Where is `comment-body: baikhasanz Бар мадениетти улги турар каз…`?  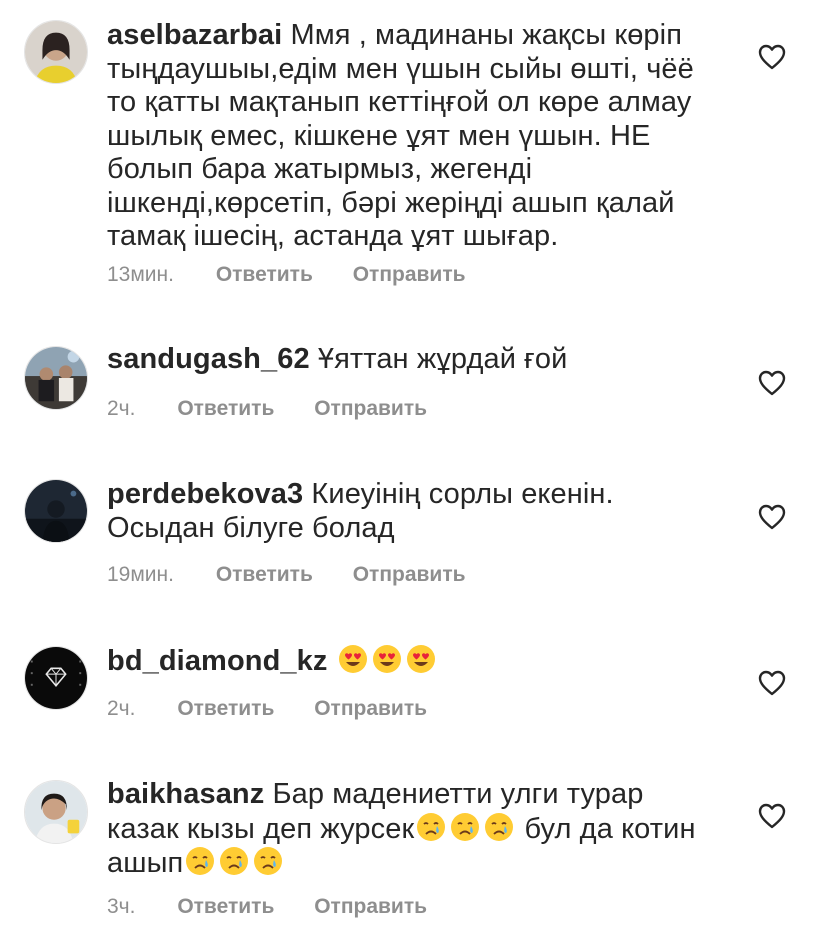 comment-body: baikhasanz Бар мадениетти улги турар каз… is located at coordinates (414, 829).